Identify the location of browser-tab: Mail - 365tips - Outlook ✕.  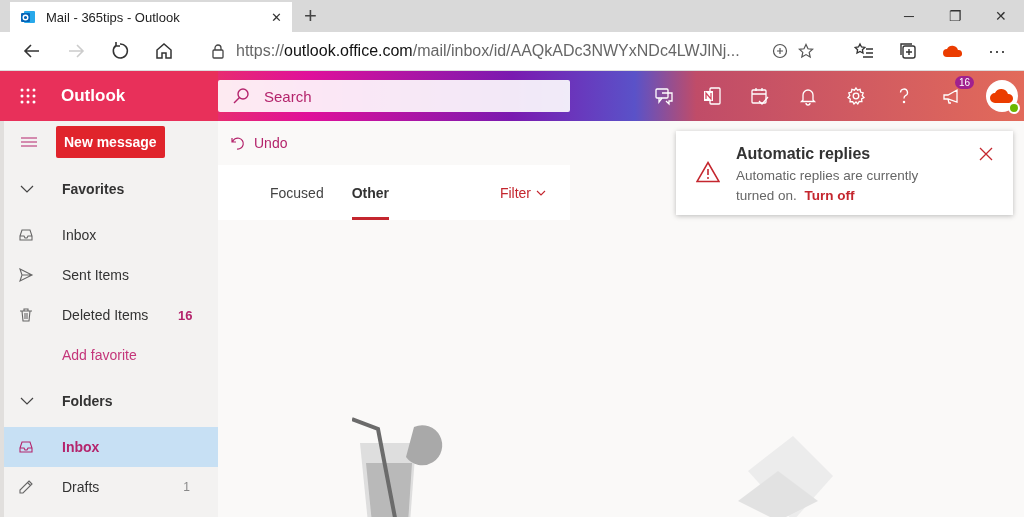
(151, 17).